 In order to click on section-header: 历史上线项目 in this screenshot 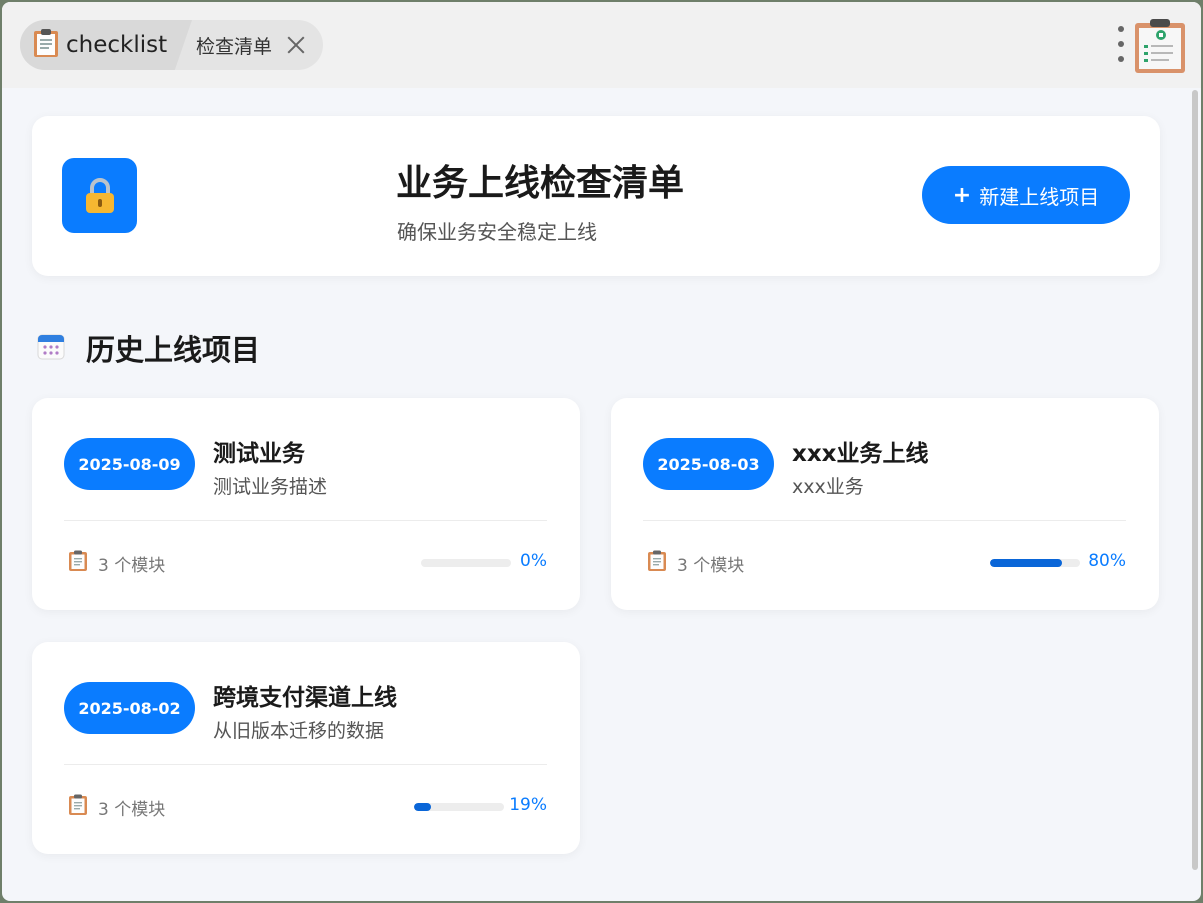, I will do `click(148, 348)`.